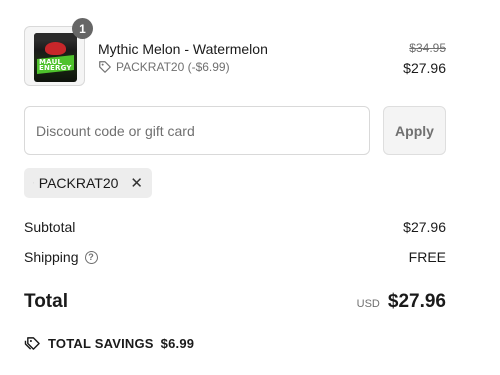 This screenshot has height=375, width=500. I want to click on currency-code: USD, so click(368, 304).